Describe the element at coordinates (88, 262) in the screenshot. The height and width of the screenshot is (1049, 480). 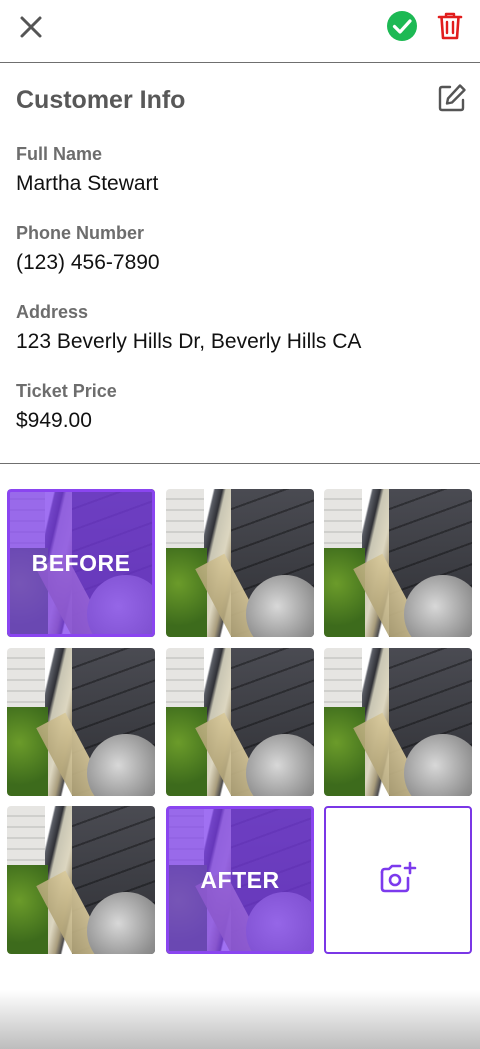
I see `phone-number-value: (123) 456-7890` at that location.